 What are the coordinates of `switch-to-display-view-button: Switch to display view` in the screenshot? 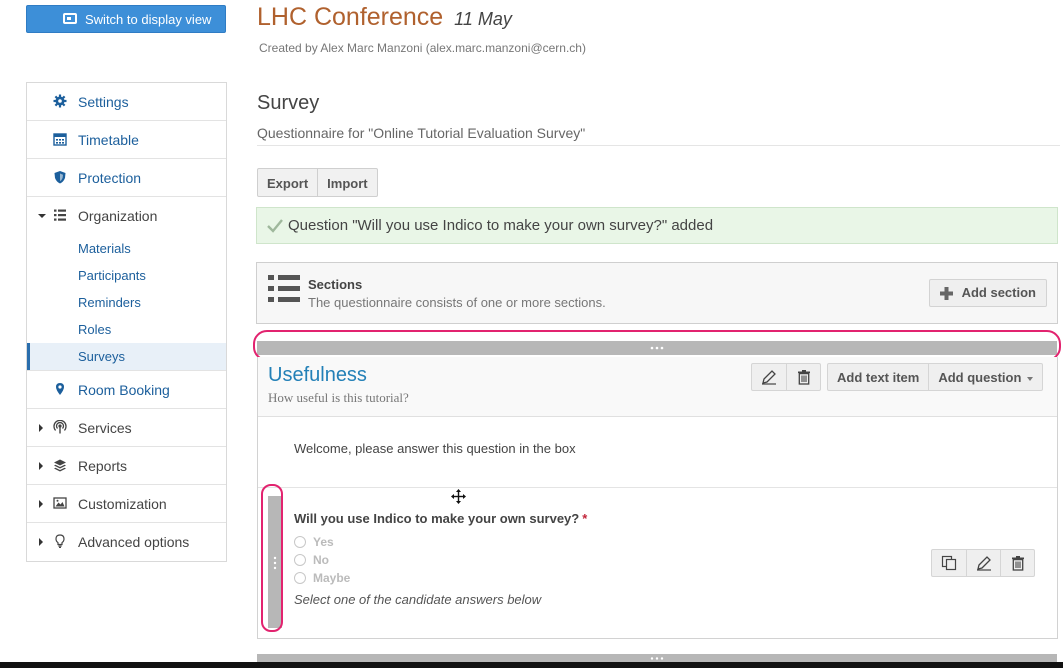 It's located at (126, 19).